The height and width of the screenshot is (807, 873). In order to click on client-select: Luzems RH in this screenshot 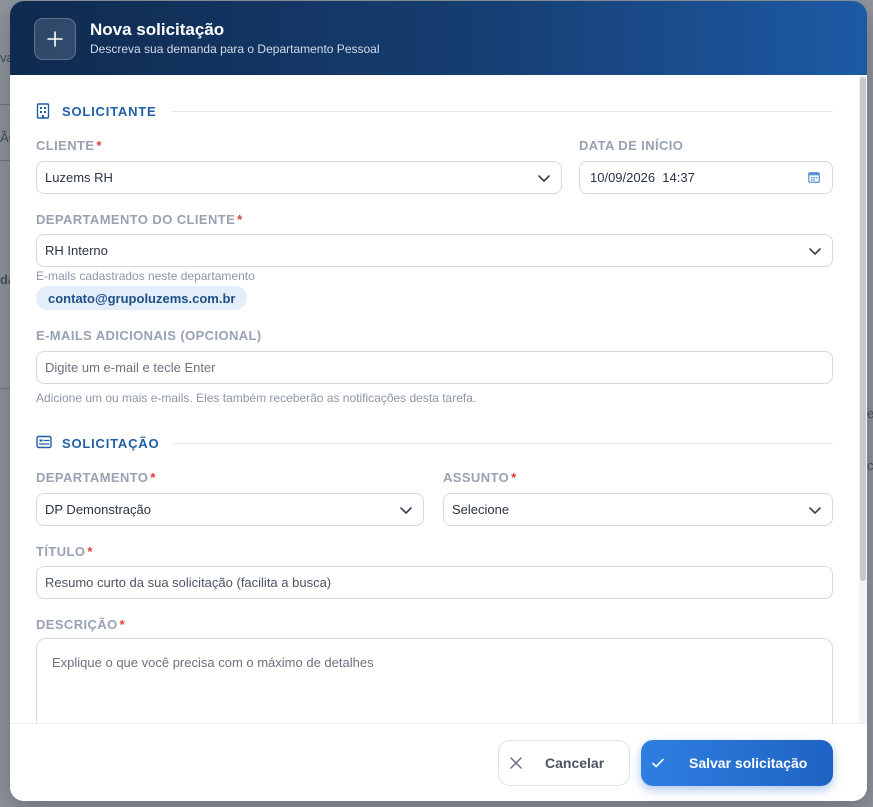, I will do `click(299, 177)`.